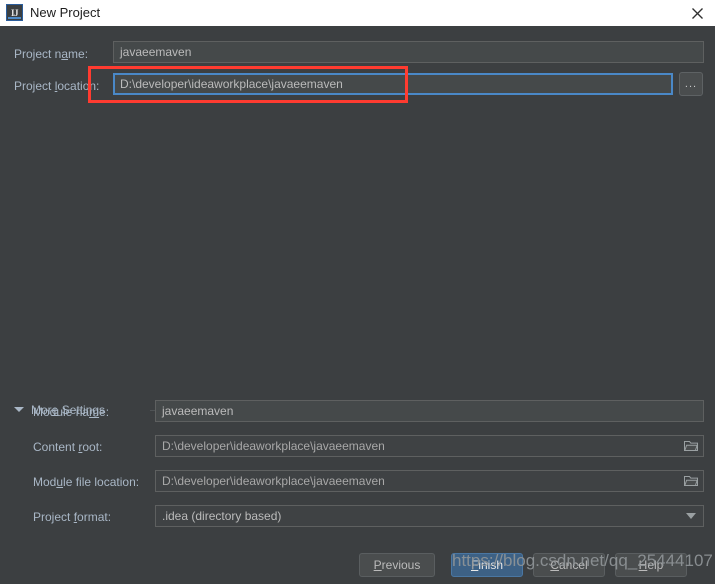 The width and height of the screenshot is (715, 584). I want to click on module-name-label: Module name:, so click(71, 412).